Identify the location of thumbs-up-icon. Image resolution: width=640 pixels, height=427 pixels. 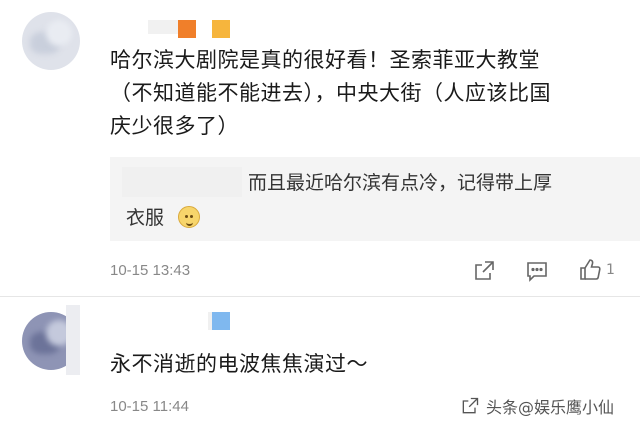
(590, 269).